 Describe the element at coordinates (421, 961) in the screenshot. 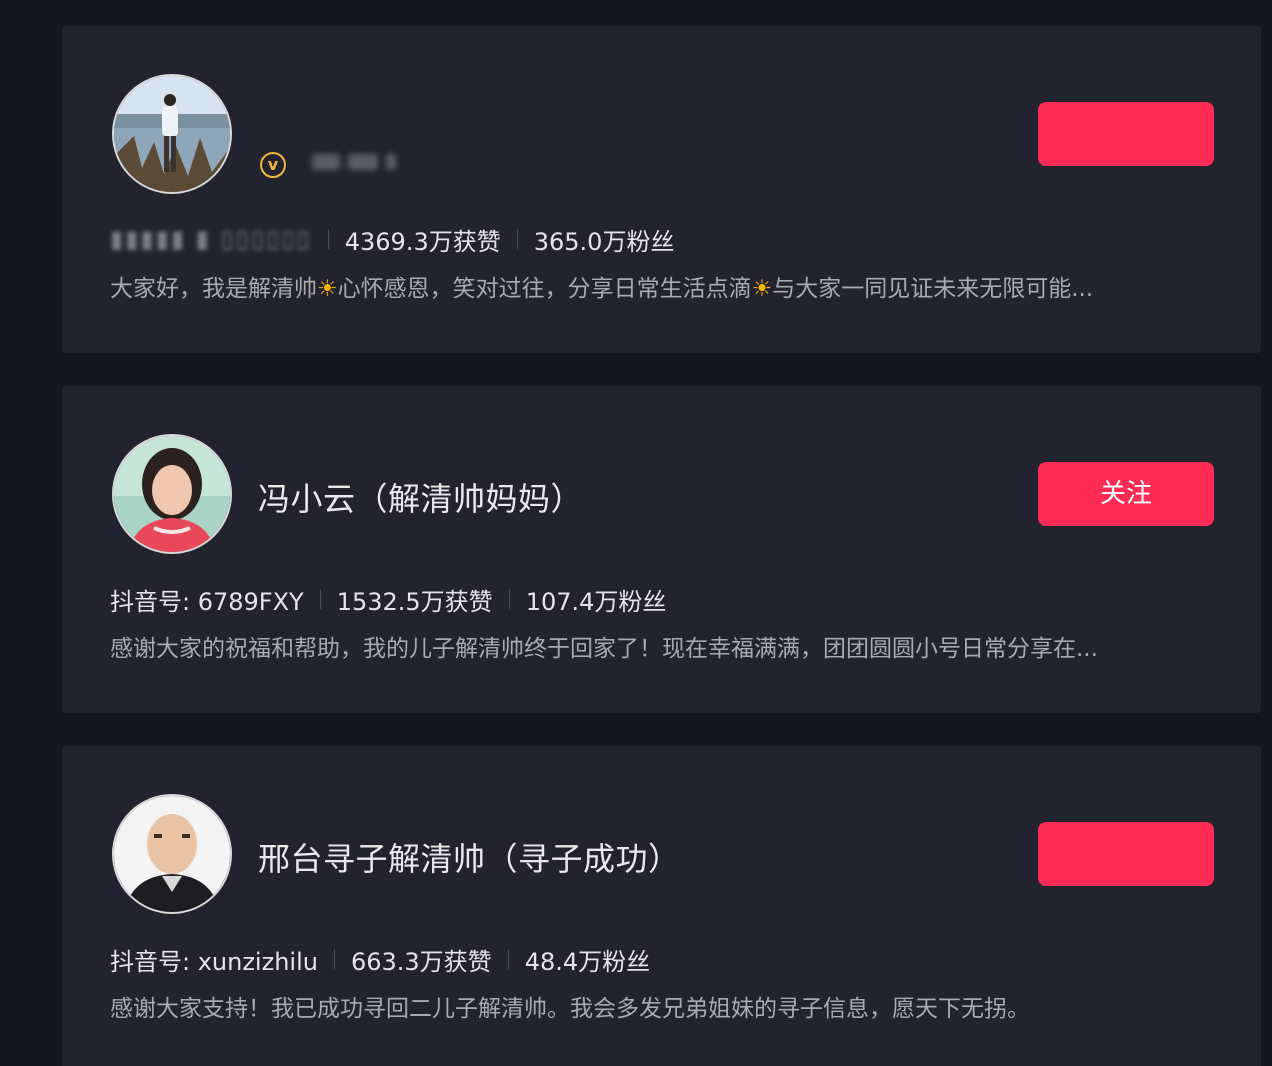

I see `likes-count: 663.3万获赞` at that location.